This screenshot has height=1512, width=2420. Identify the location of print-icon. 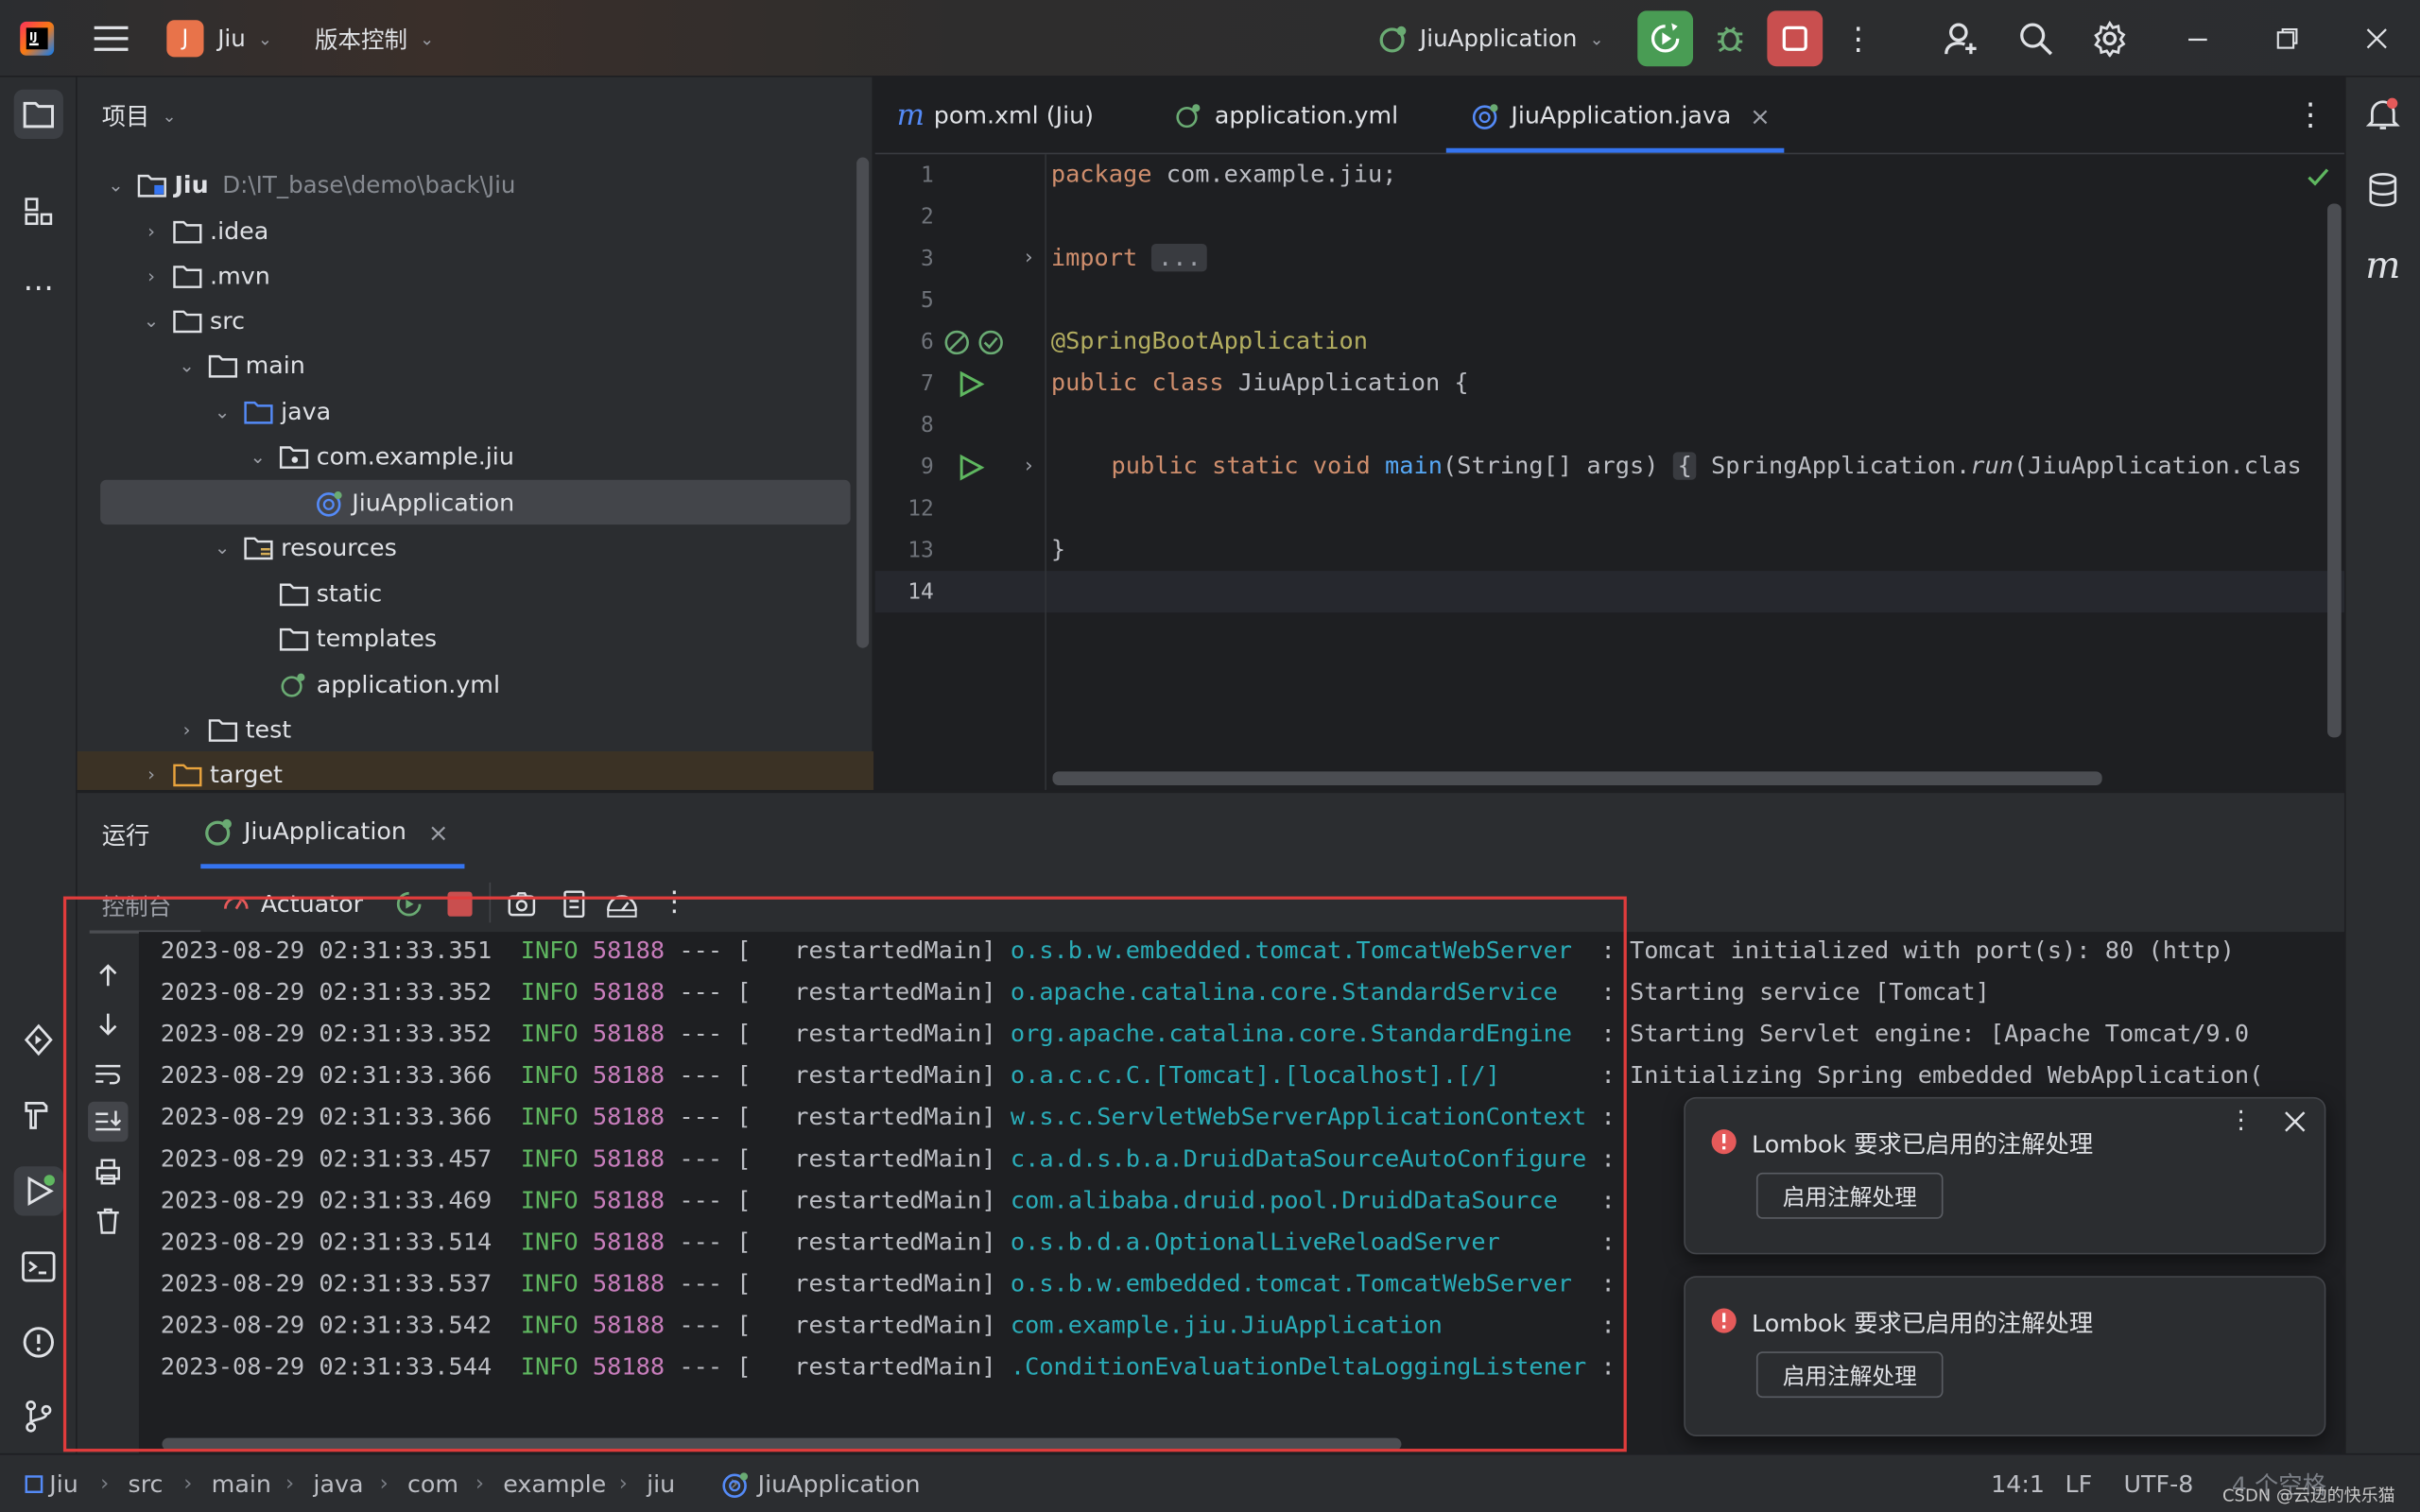
(108, 1174).